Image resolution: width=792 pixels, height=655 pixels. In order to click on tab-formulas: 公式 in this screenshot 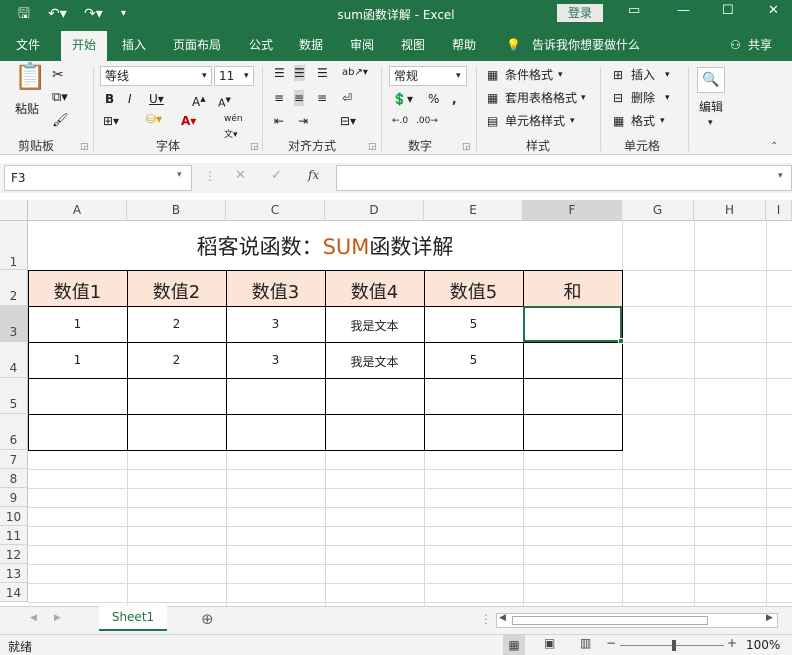, I will do `click(261, 45)`.